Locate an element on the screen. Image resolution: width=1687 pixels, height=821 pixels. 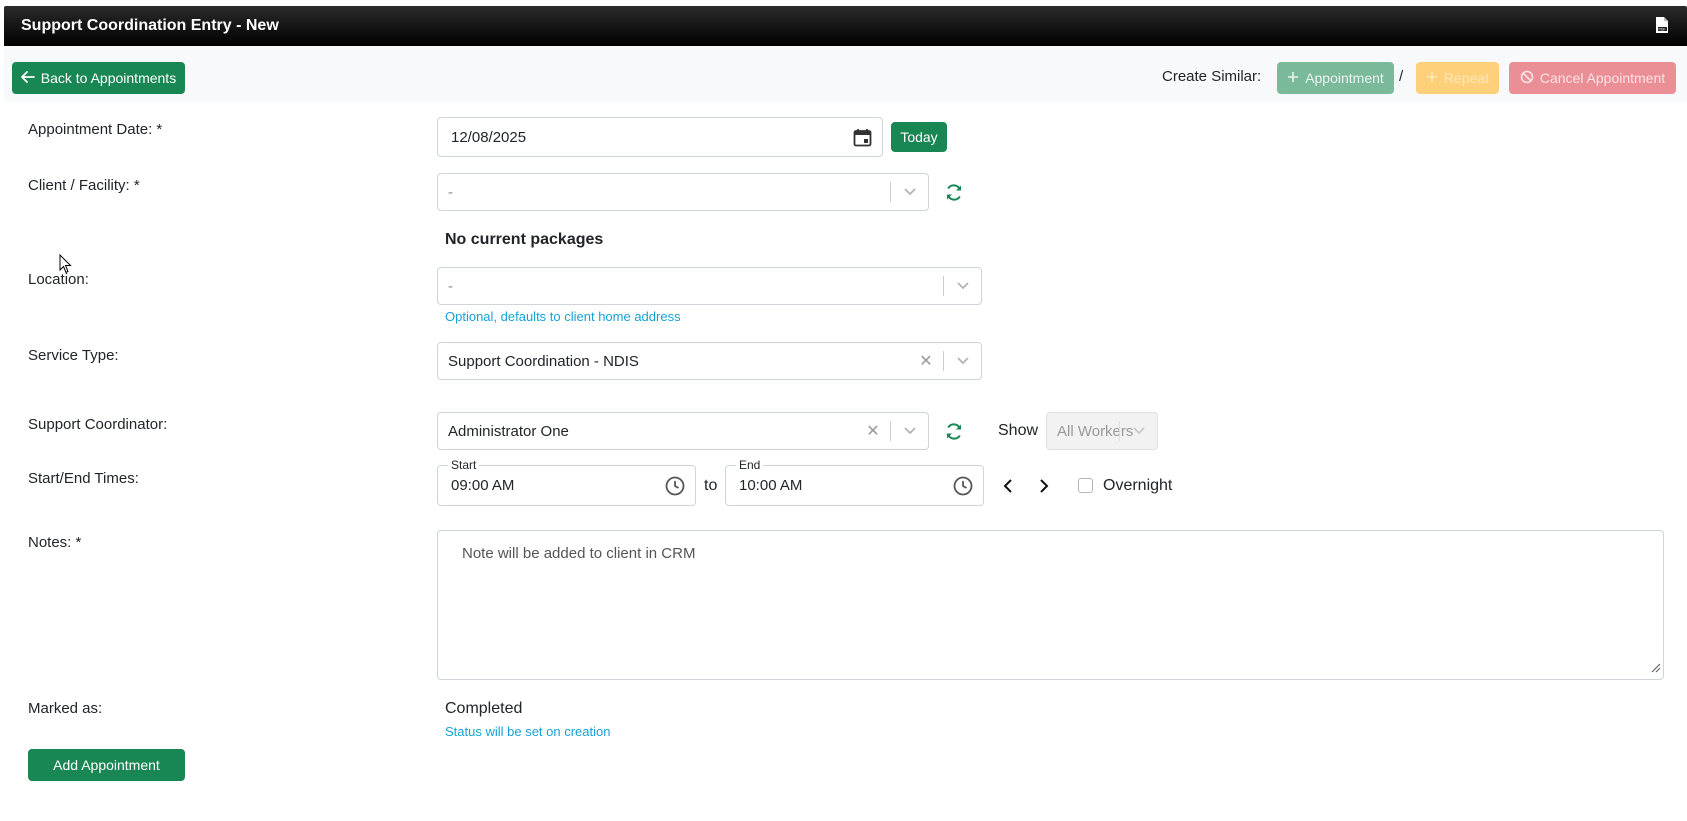
pdf-icon: PDF is located at coordinates (1662, 28).